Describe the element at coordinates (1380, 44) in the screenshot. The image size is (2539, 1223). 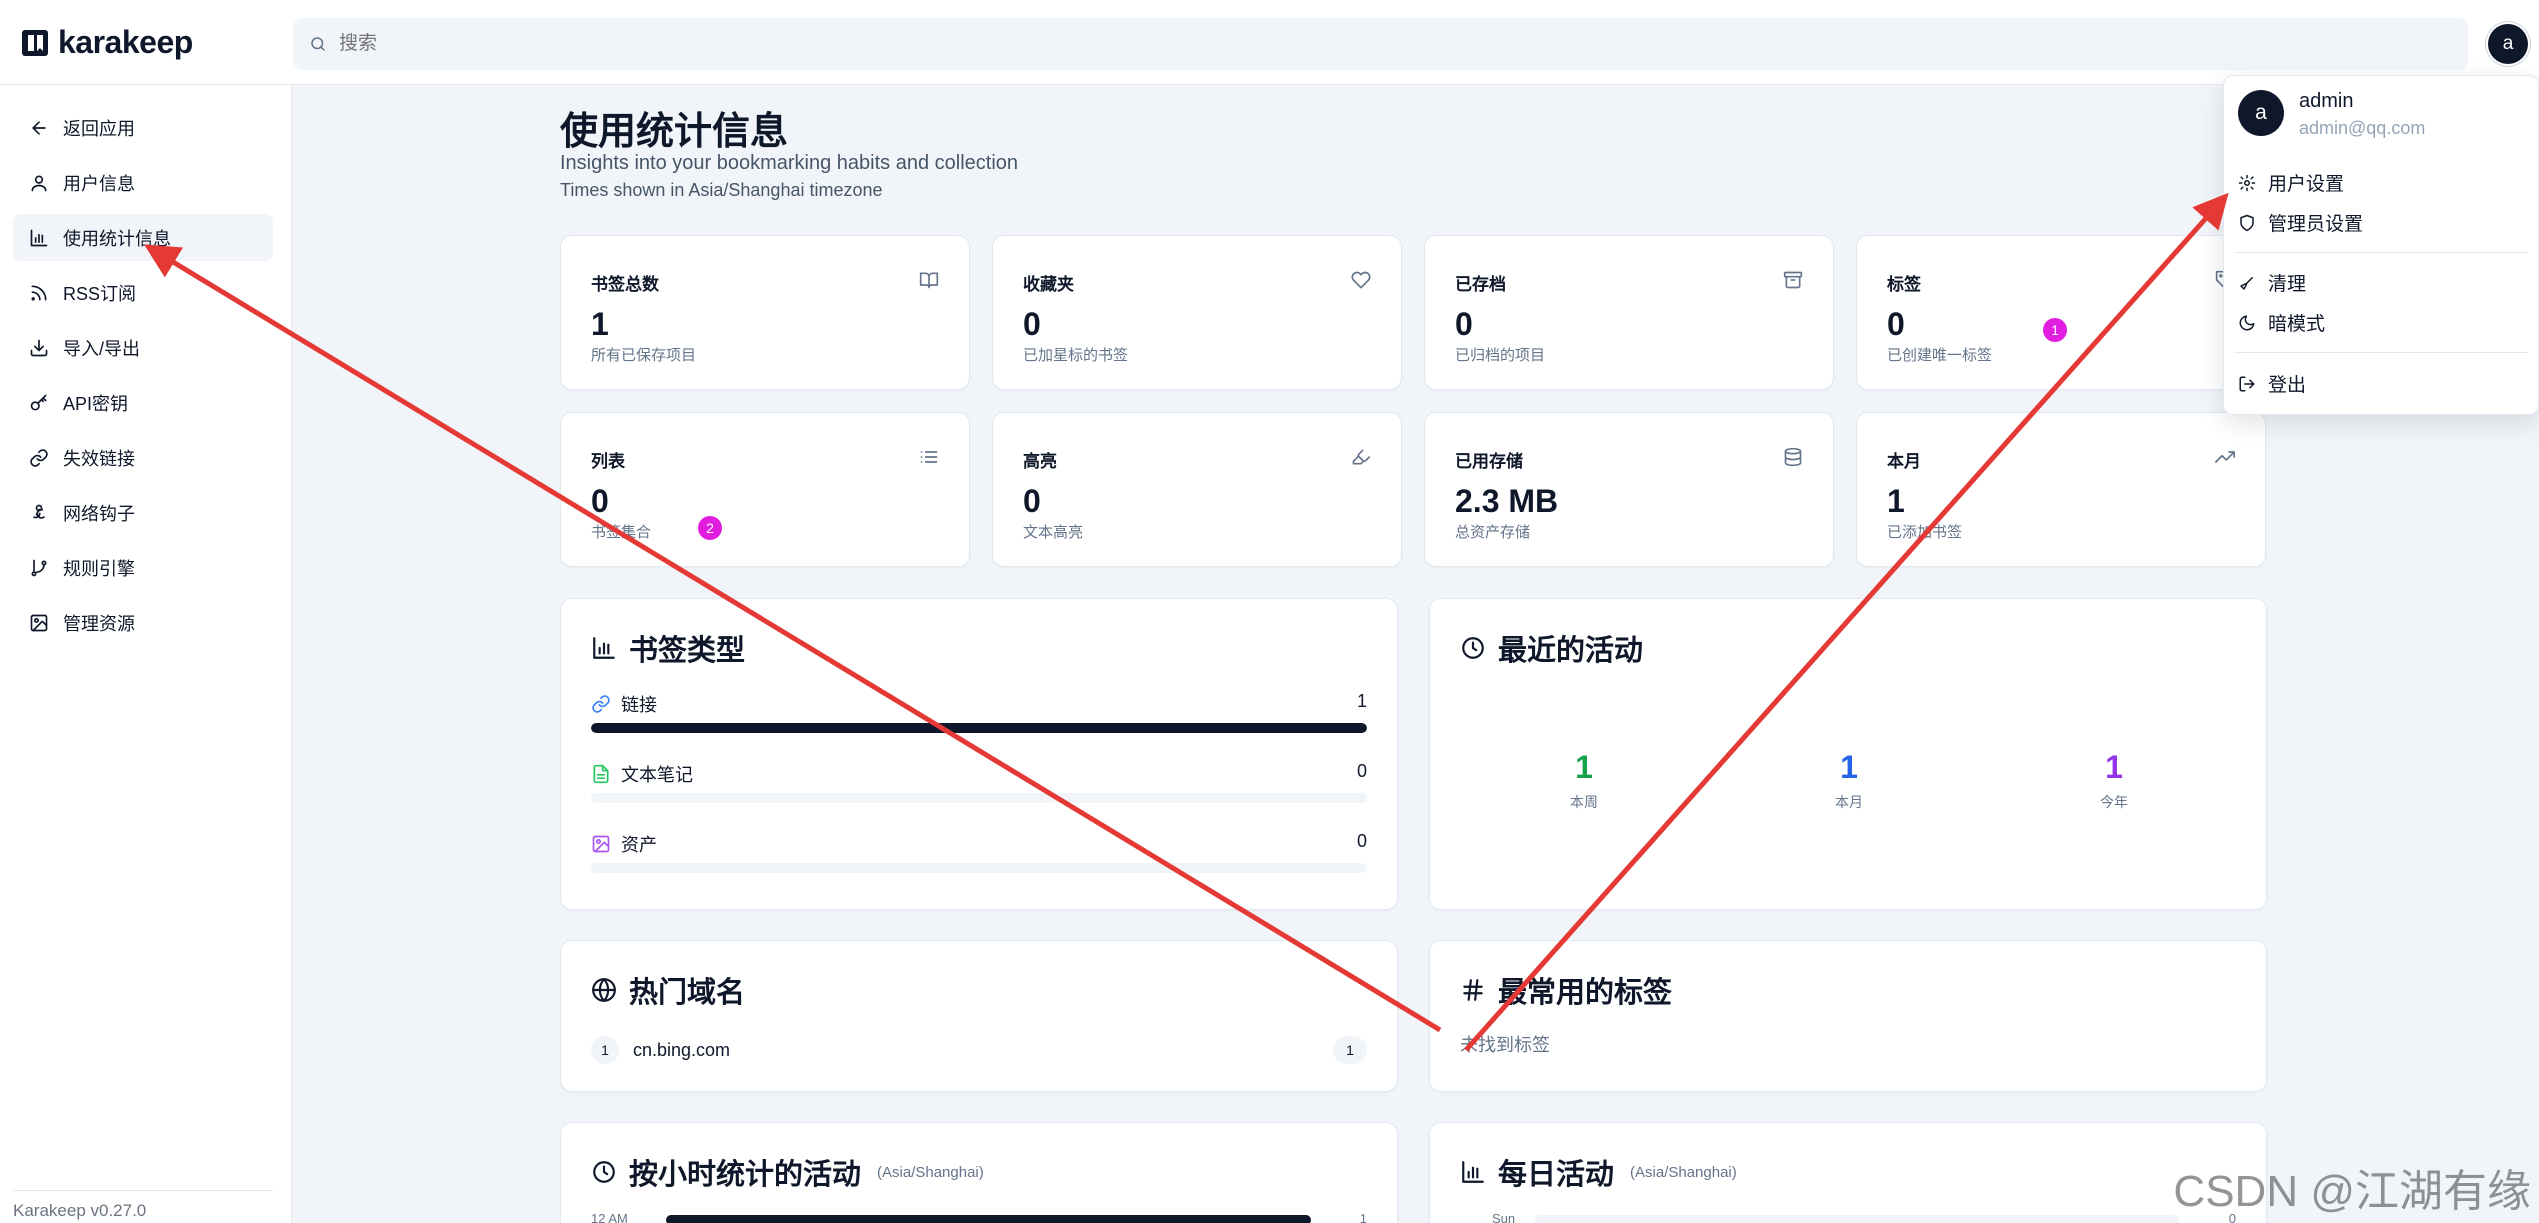
I see `search-bar` at that location.